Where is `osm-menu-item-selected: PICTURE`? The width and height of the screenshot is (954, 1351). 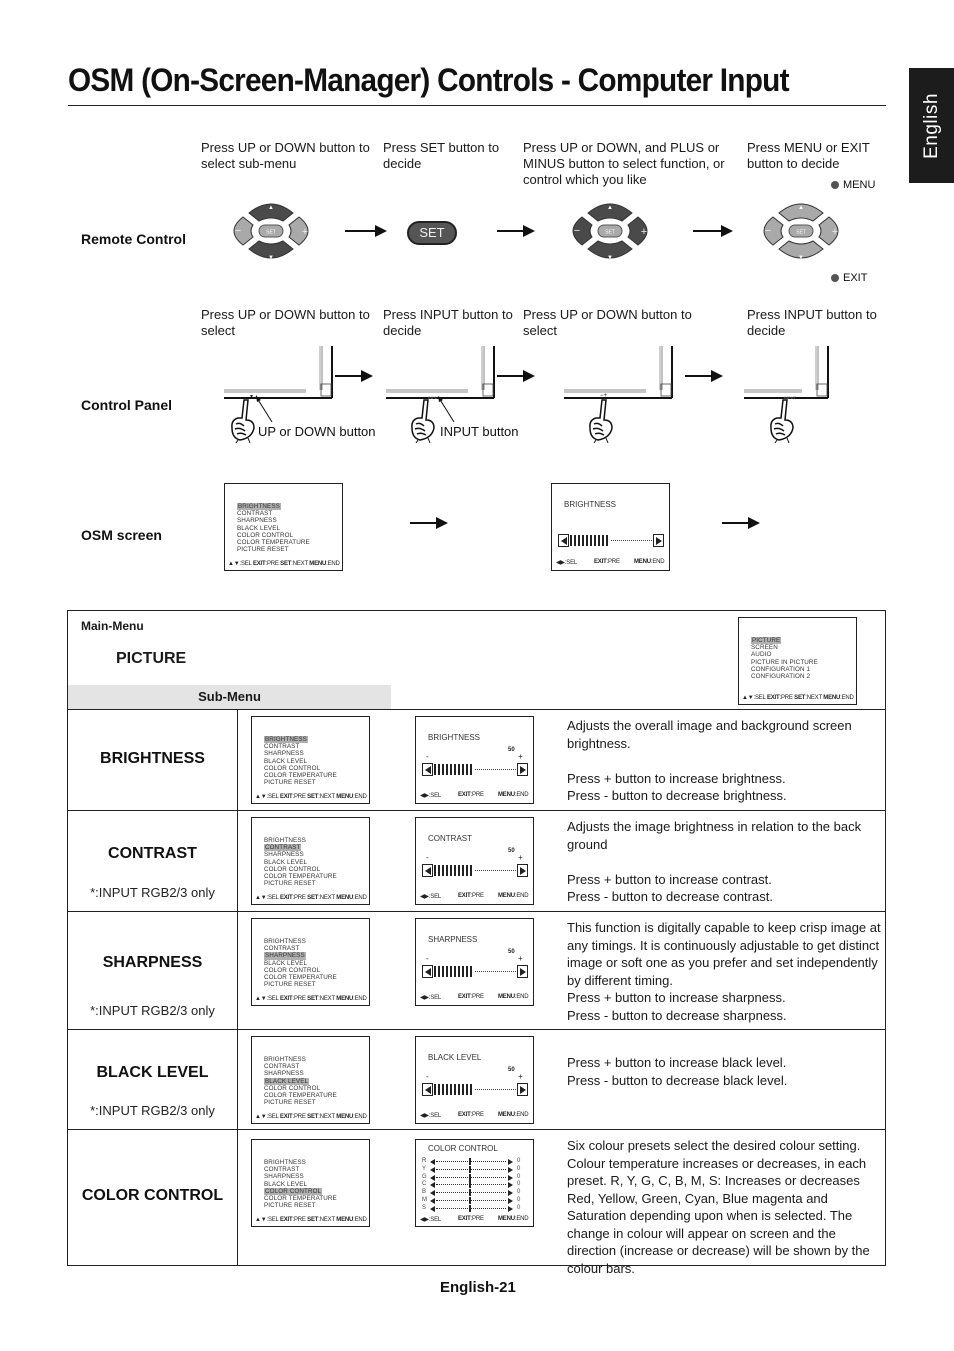 osm-menu-item-selected: PICTURE is located at coordinates (784, 641).